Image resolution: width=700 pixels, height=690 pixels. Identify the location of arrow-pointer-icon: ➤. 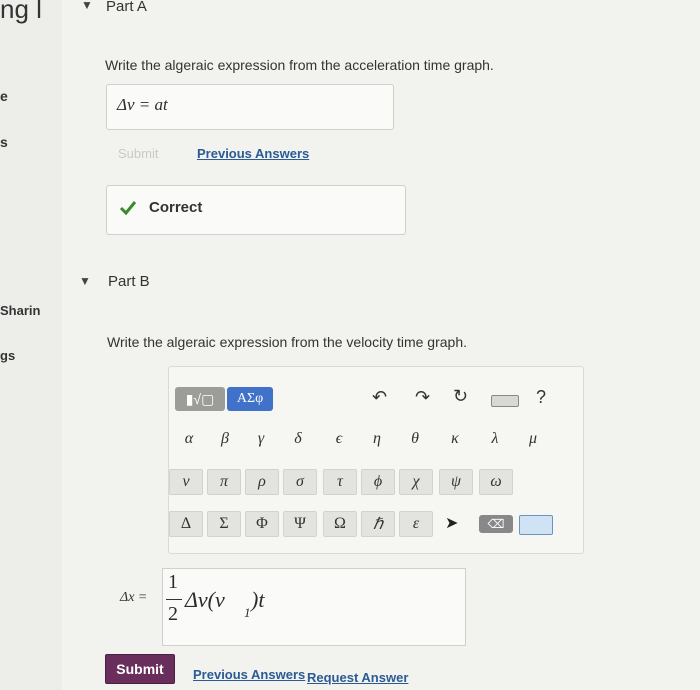
(452, 523).